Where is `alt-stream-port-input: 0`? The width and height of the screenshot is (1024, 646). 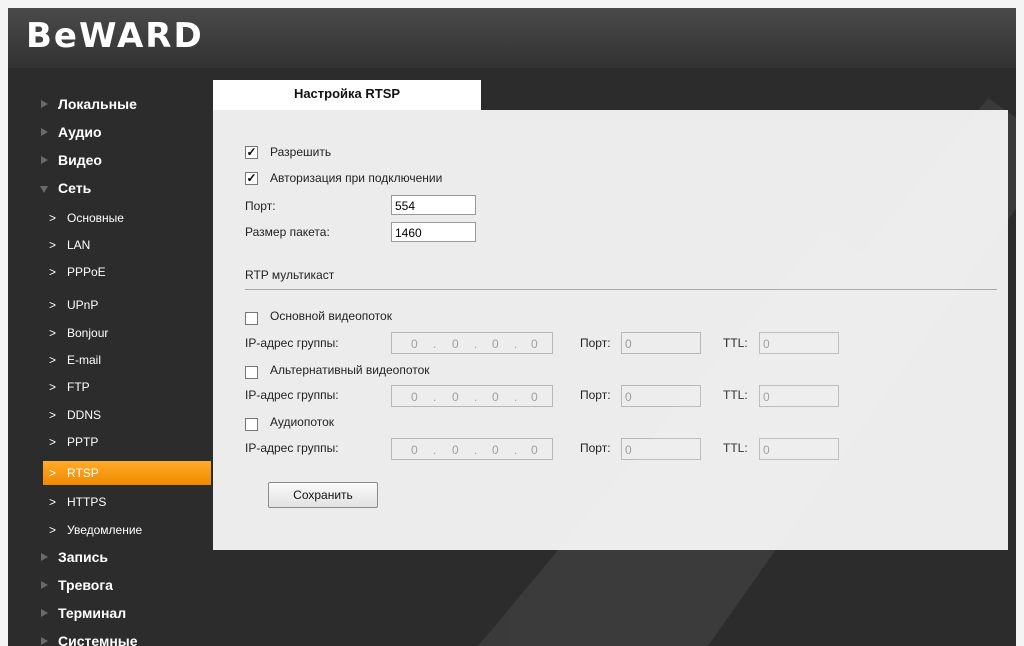
alt-stream-port-input: 0 is located at coordinates (661, 396).